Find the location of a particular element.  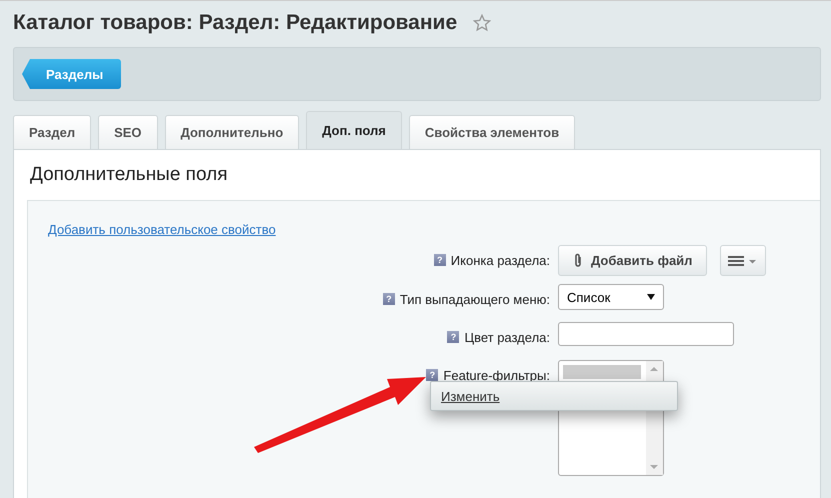

menu-icon is located at coordinates (743, 260).